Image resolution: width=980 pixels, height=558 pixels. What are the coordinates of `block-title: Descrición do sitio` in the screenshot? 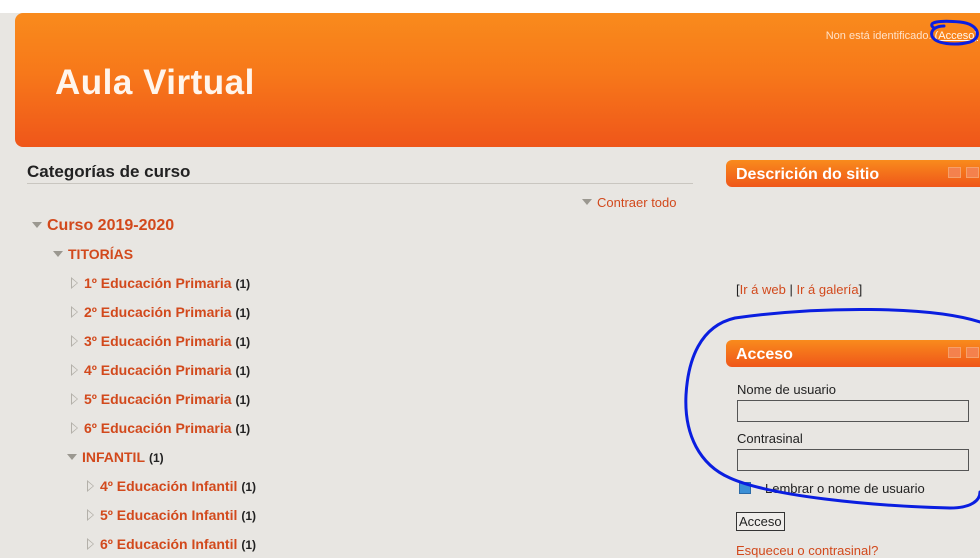 It's located at (808, 174).